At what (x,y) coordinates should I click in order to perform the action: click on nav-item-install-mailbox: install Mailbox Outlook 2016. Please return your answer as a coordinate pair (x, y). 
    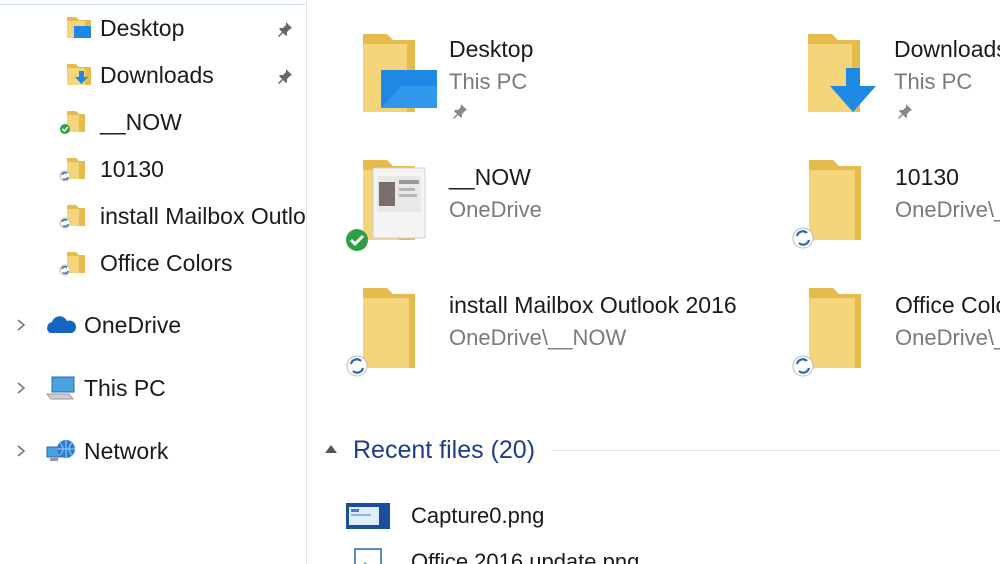
    Looking at the image, I should click on (182, 216).